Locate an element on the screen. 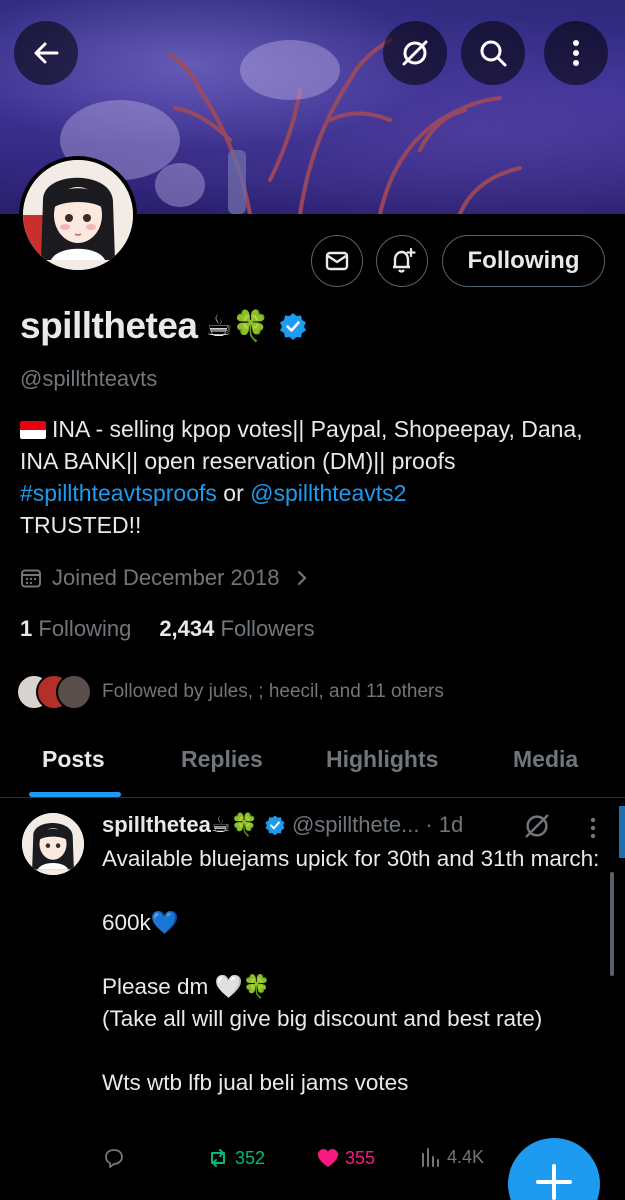 This screenshot has width=625, height=1200. retweet-icon is located at coordinates (218, 1158).